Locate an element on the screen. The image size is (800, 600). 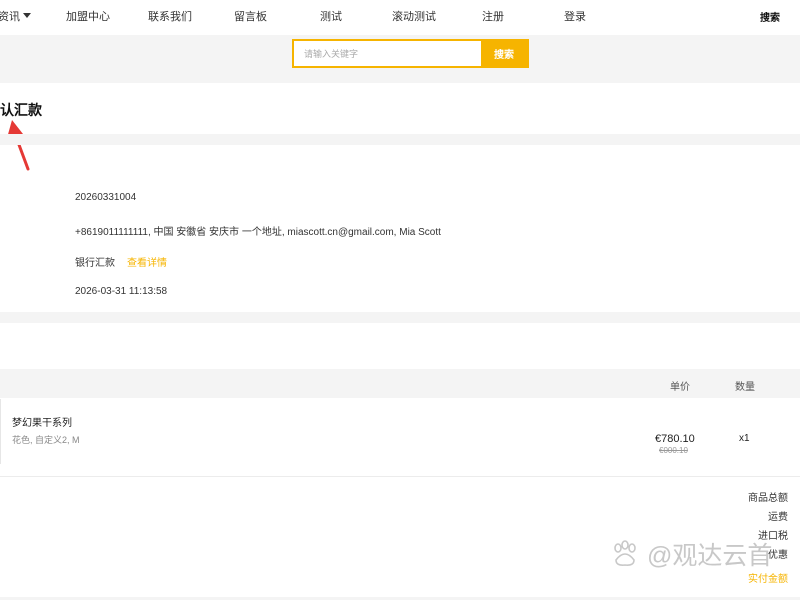
nav-item-login: 登录 is located at coordinates (575, 16).